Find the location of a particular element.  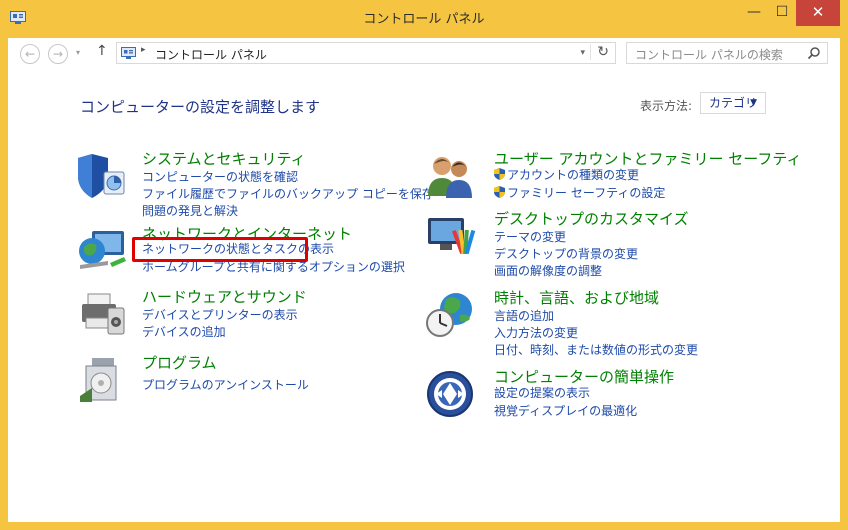

link-change-account-type: アカウントの種類の変更 is located at coordinates (566, 174).